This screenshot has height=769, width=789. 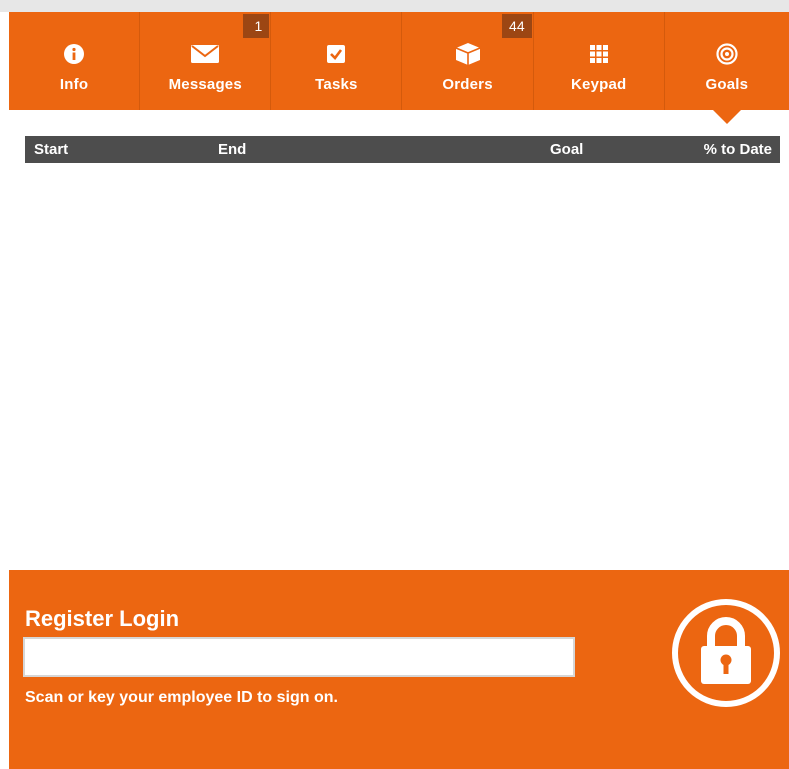 I want to click on column-end: End, so click(x=232, y=149).